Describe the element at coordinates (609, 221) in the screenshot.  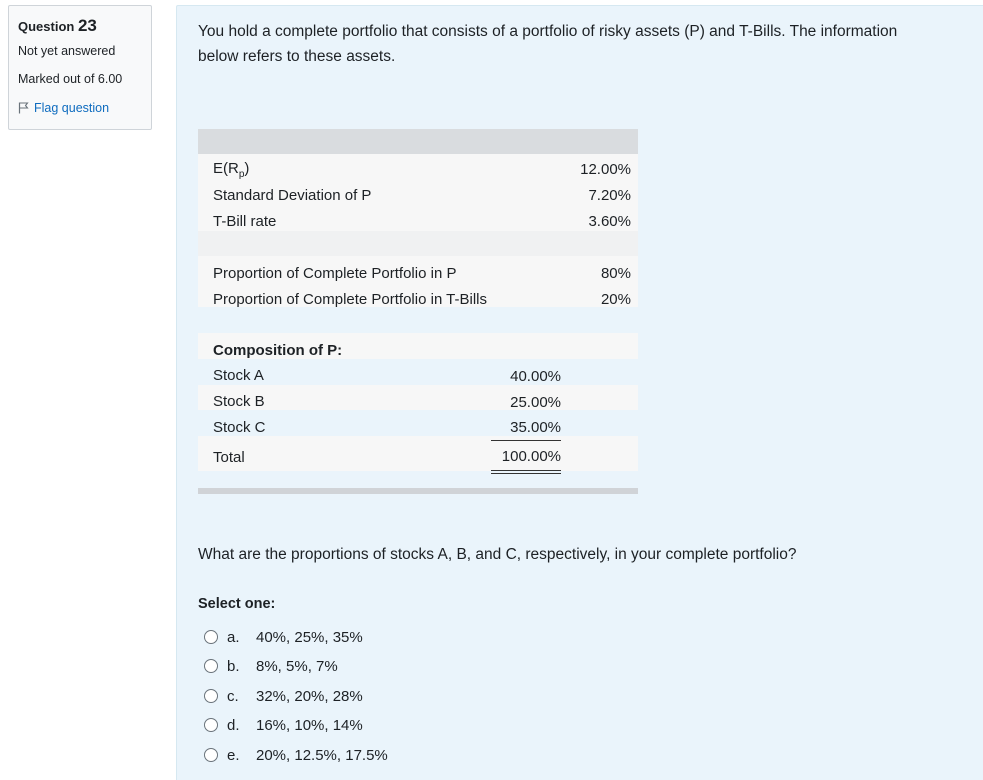
I see `tbill-rate-value: 3.60%` at that location.